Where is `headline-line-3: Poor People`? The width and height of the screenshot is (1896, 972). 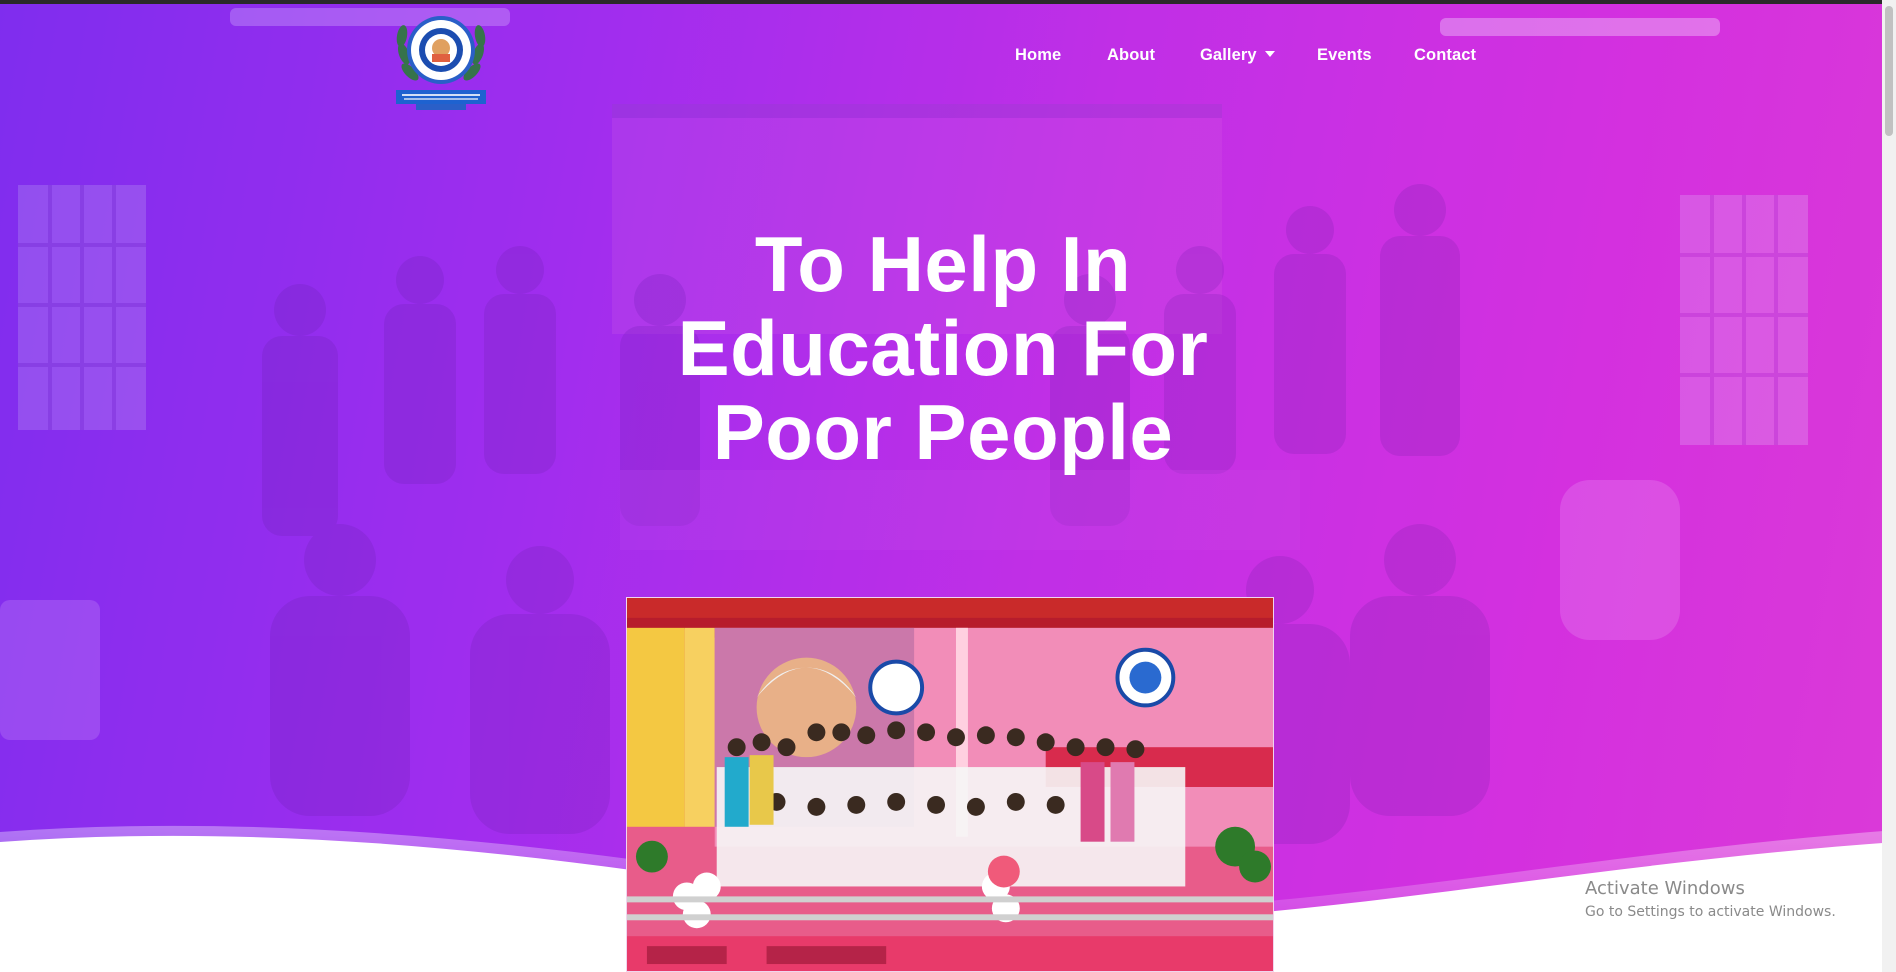
headline-line-3: Poor People is located at coordinates (943, 432).